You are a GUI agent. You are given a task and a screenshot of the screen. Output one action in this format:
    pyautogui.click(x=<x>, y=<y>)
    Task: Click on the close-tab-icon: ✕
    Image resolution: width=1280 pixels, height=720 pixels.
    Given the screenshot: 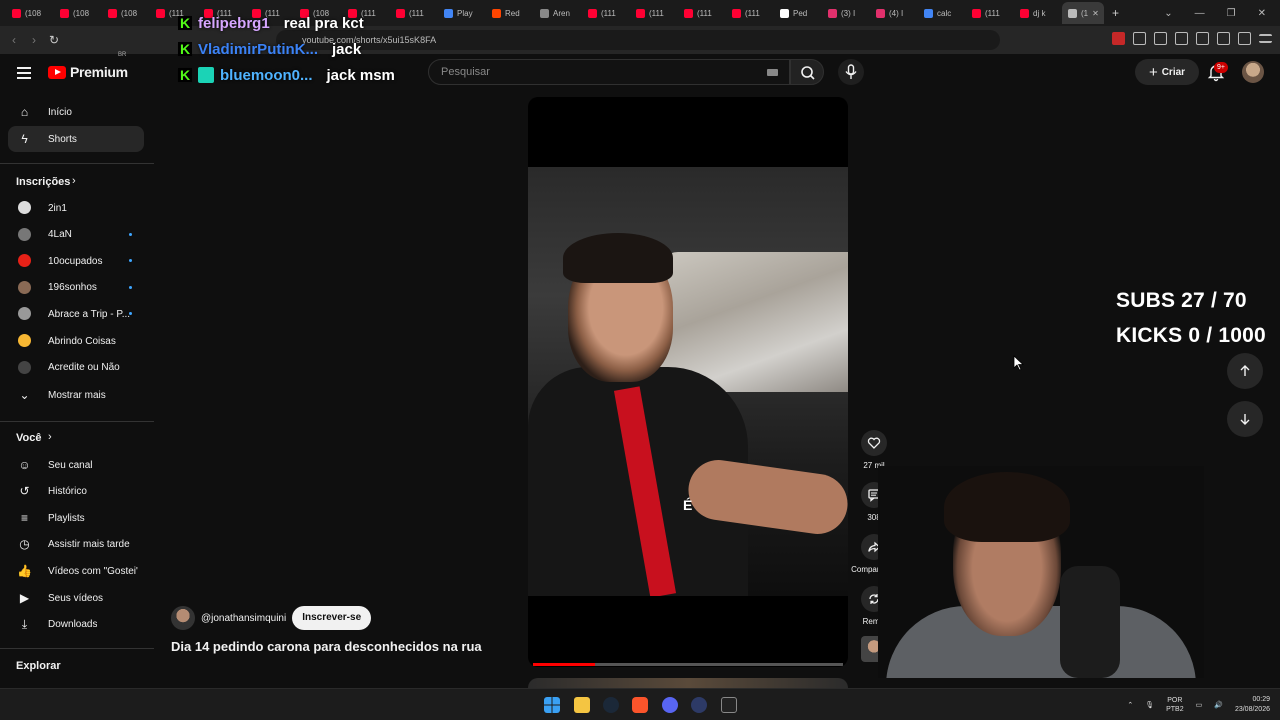 What is the action you would take?
    pyautogui.click(x=1095, y=13)
    